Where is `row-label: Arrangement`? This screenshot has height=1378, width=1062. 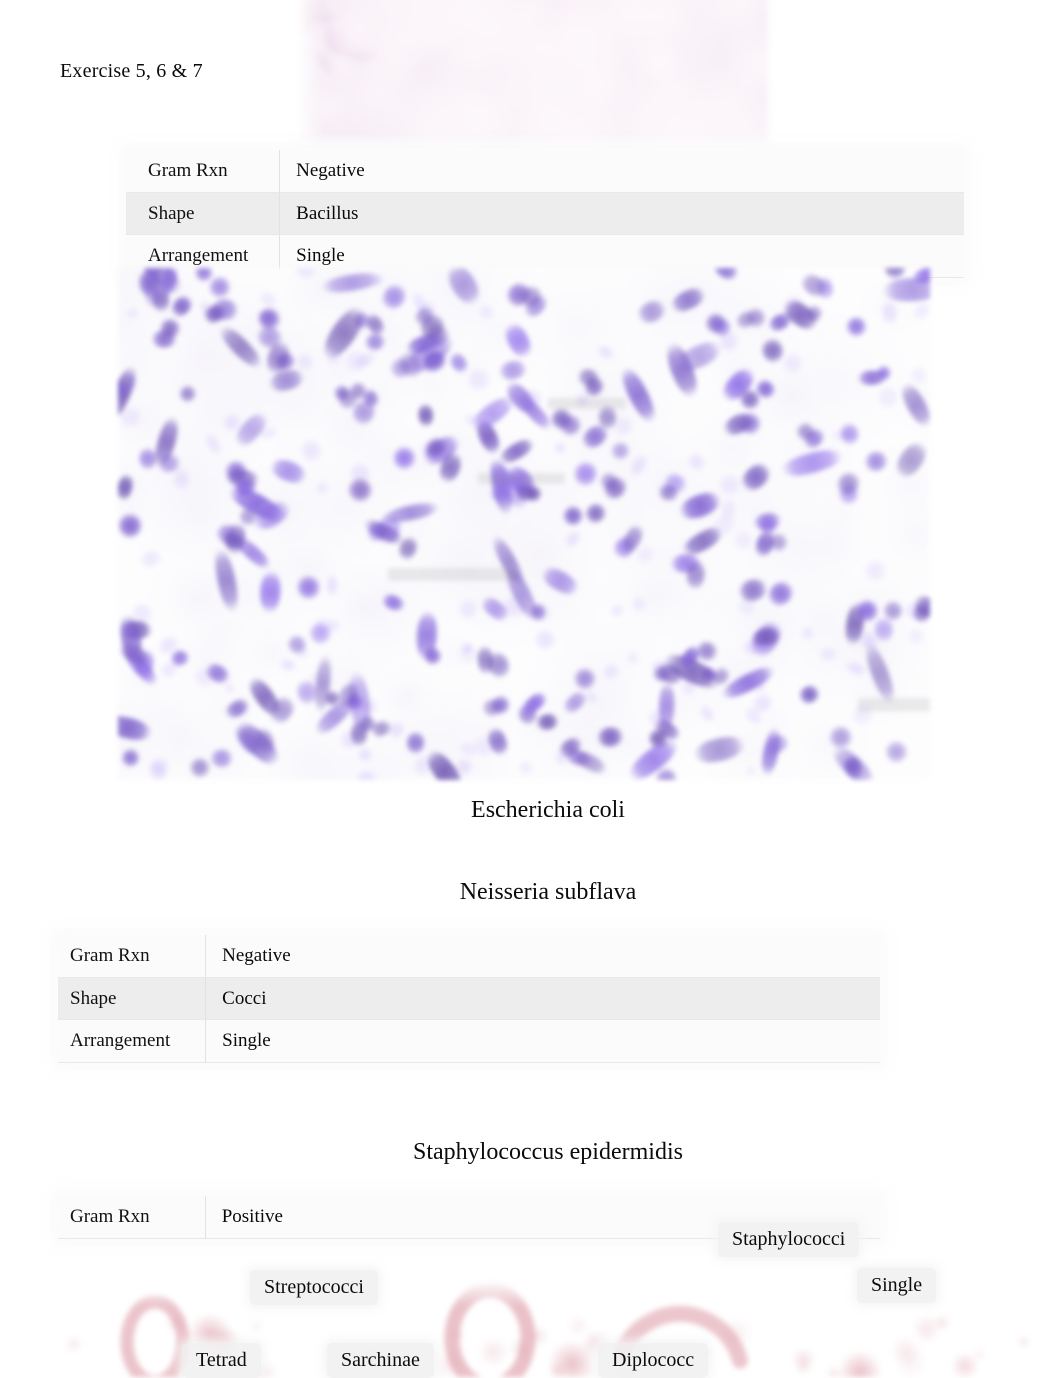 row-label: Arrangement is located at coordinates (132, 1041).